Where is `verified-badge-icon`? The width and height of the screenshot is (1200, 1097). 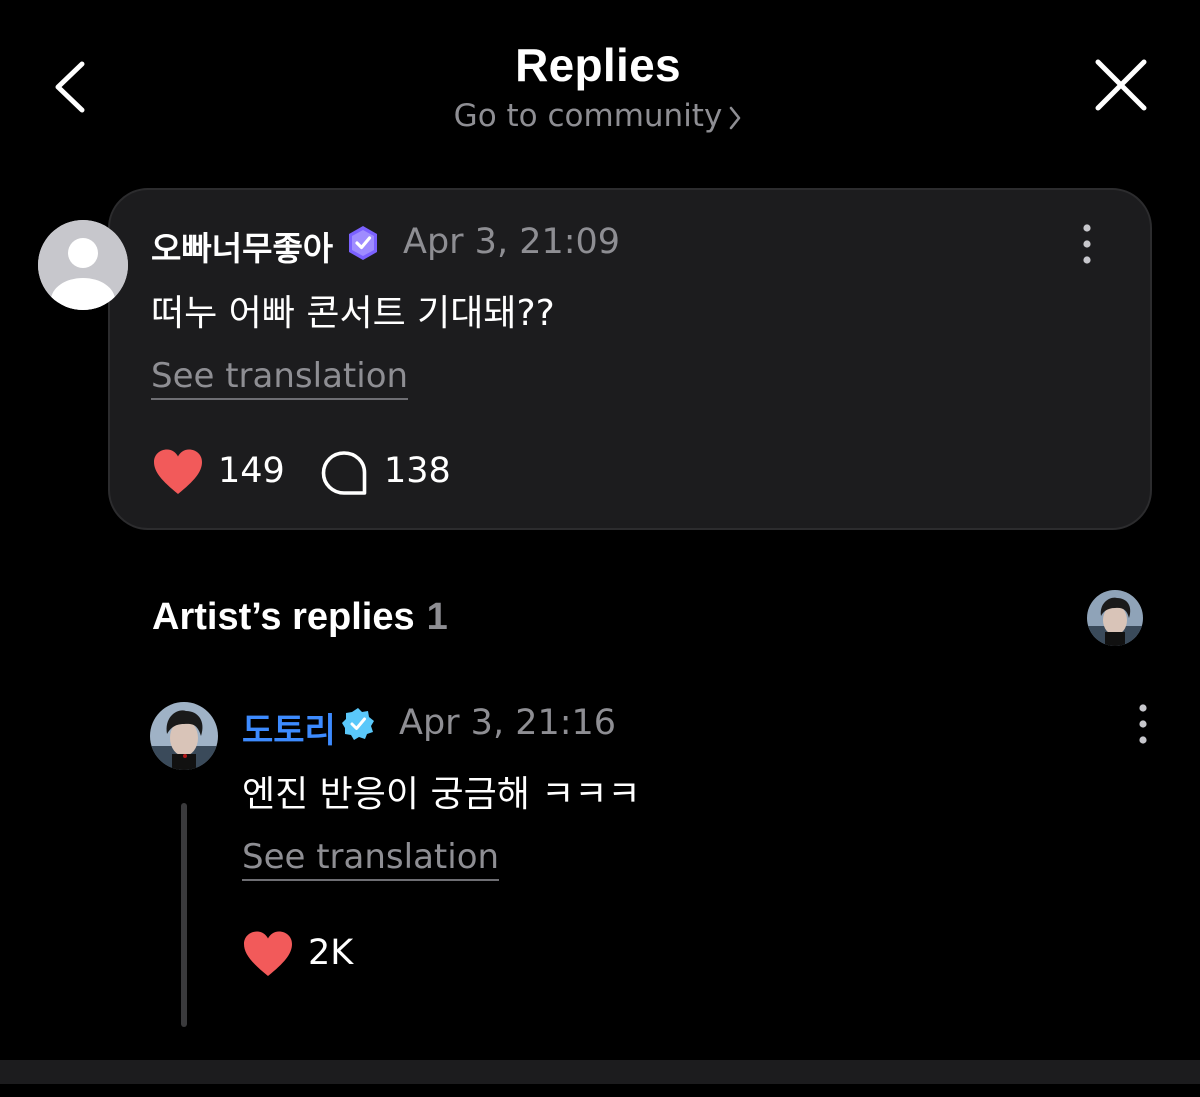
verified-badge-icon is located at coordinates (363, 243).